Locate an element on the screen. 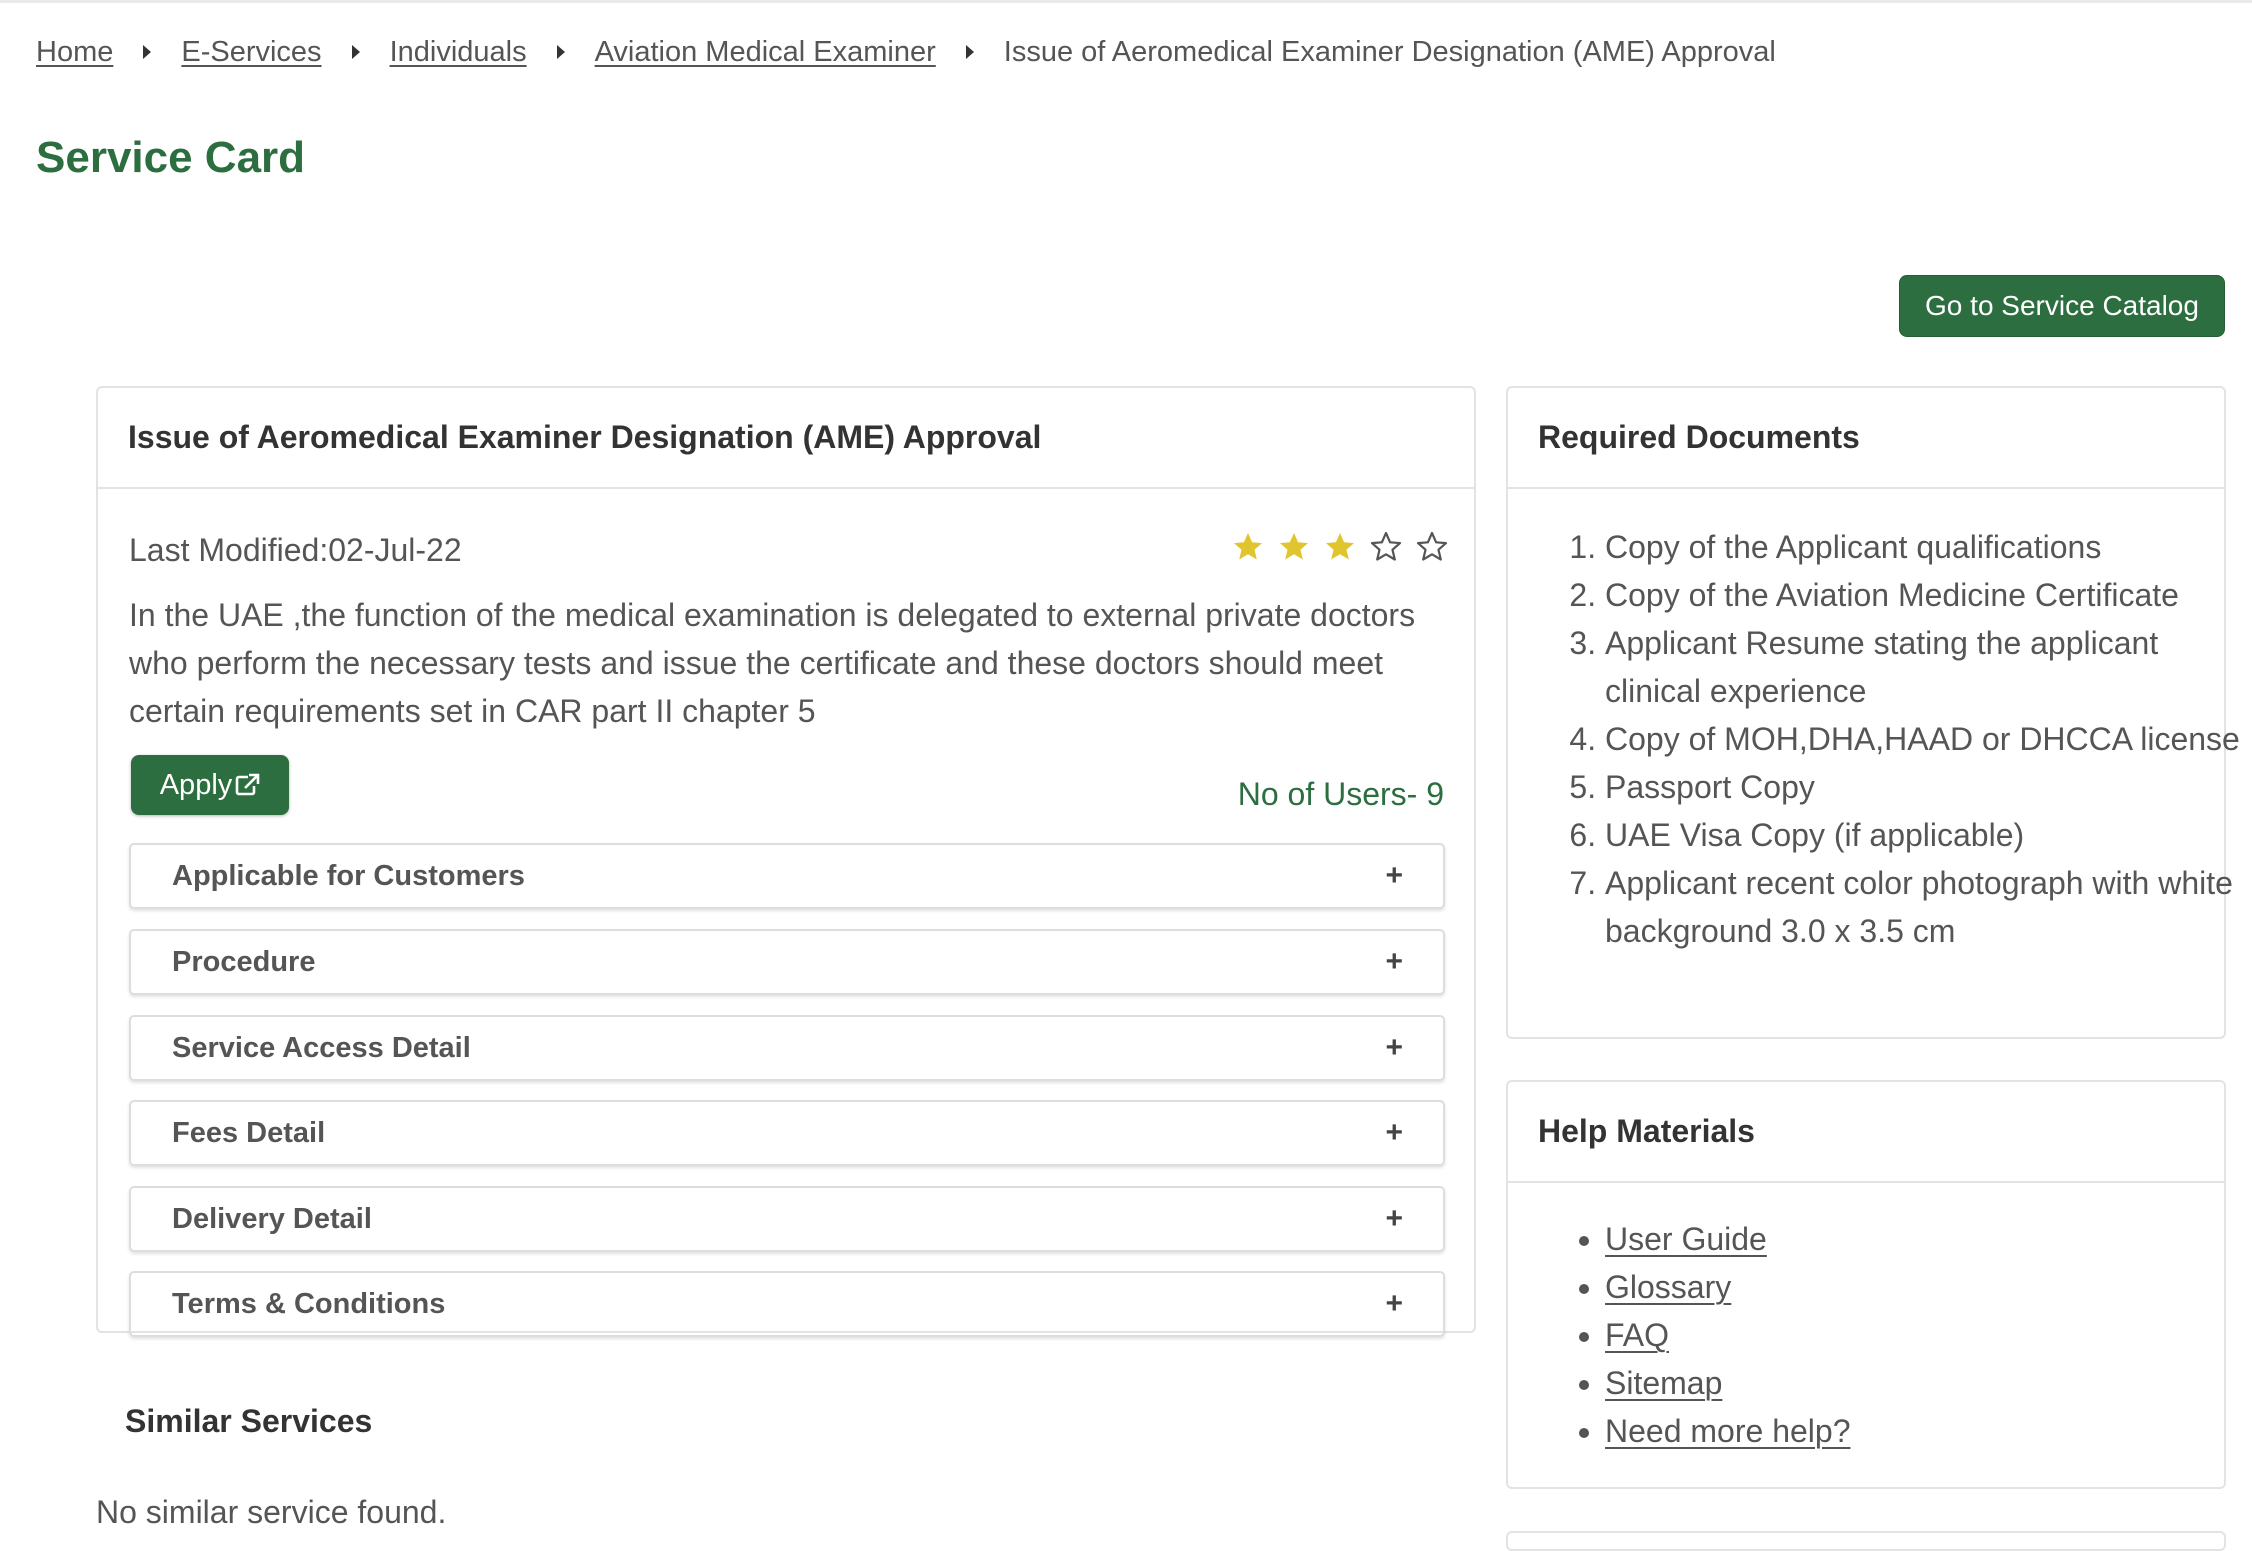 Image resolution: width=2252 pixels, height=1551 pixels. apply-button: Apply is located at coordinates (210, 785).